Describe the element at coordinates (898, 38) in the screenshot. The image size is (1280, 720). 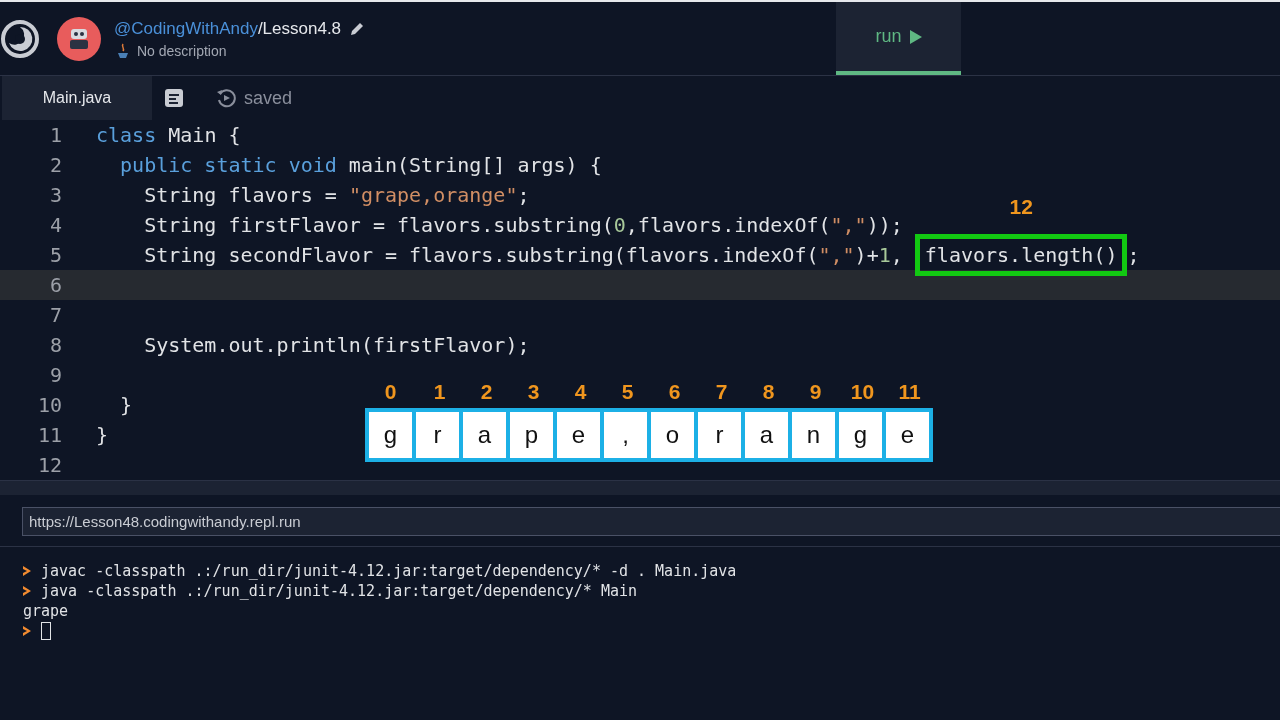
I see `run-button: run` at that location.